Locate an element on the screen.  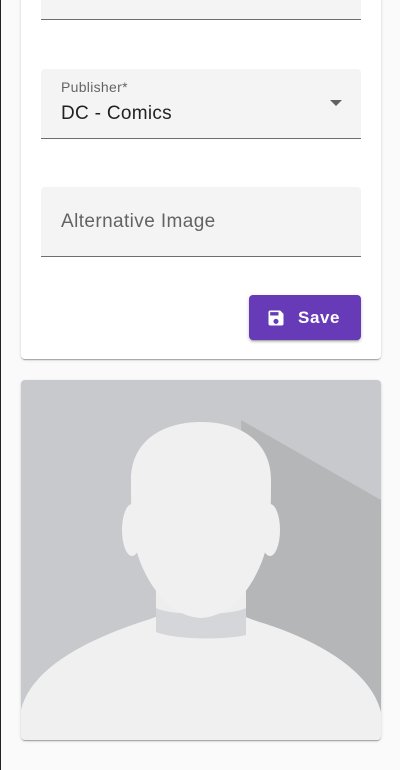
publisher-label: Publisher* is located at coordinates (94, 87).